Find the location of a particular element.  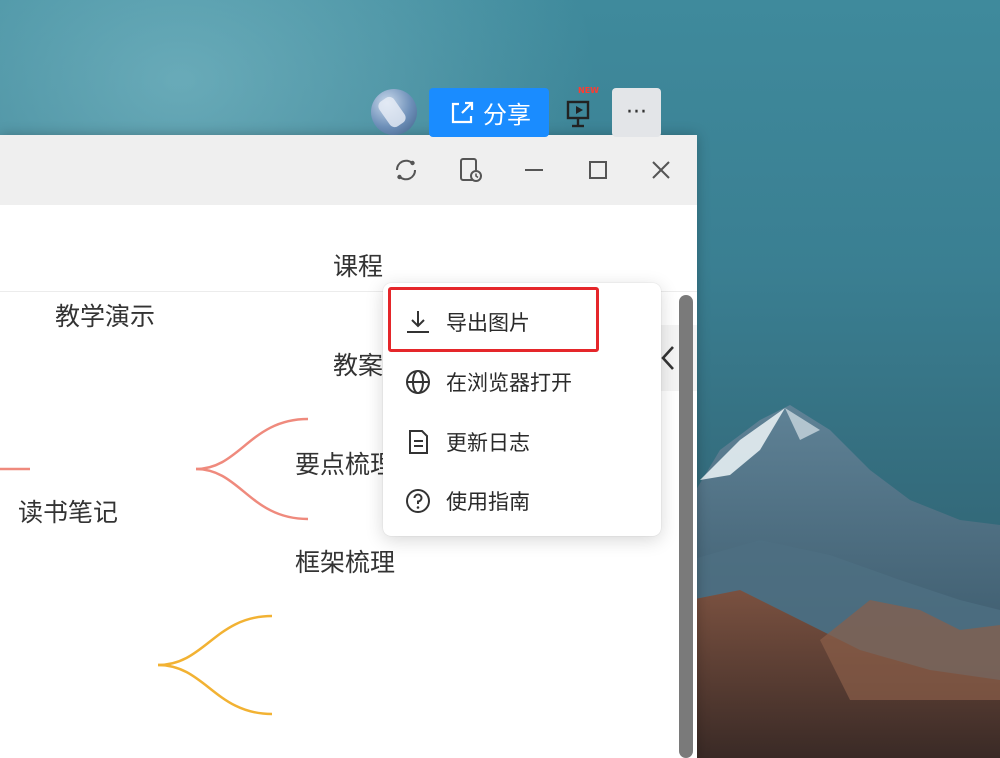

share-button: 分享 is located at coordinates (489, 112).